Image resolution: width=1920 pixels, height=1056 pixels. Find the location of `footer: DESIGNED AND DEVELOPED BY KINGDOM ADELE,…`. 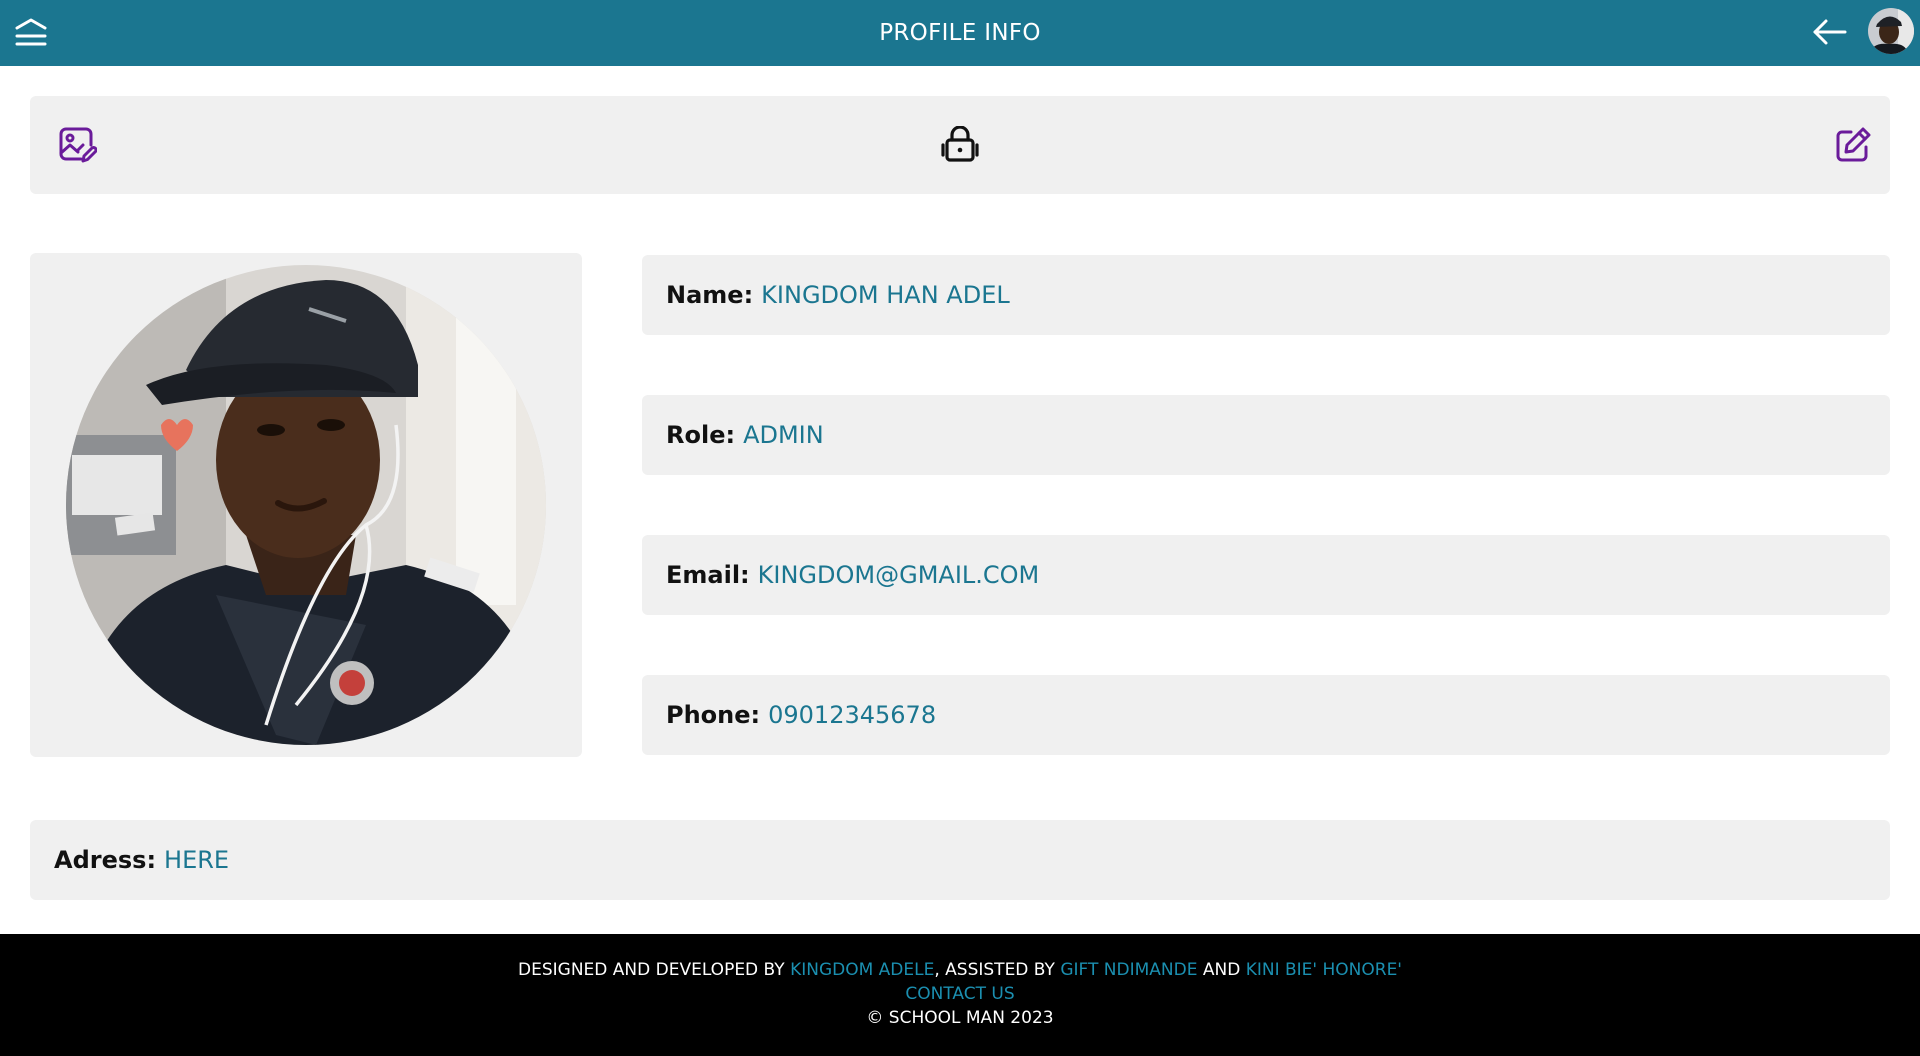

footer: DESIGNED AND DEVELOPED BY KINGDOM ADELE,… is located at coordinates (960, 995).